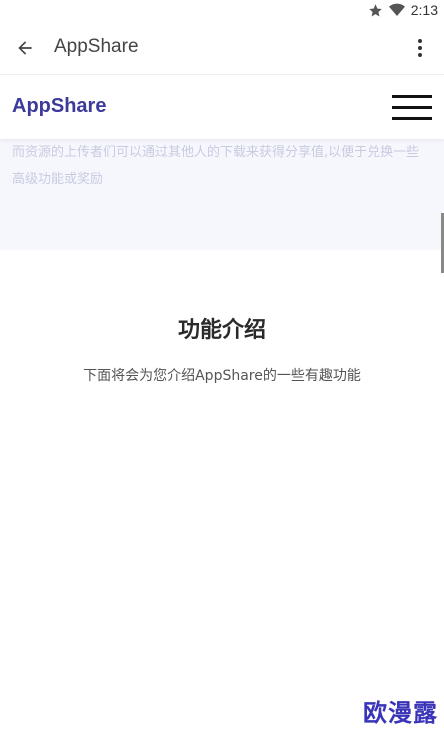 This screenshot has height=734, width=444. What do you see at coordinates (216, 166) in the screenshot?
I see `hero-description: 而资源的上传者们可以通过其他人的下载来获得分享值,以便于兑换一些高级功能或奖励` at bounding box center [216, 166].